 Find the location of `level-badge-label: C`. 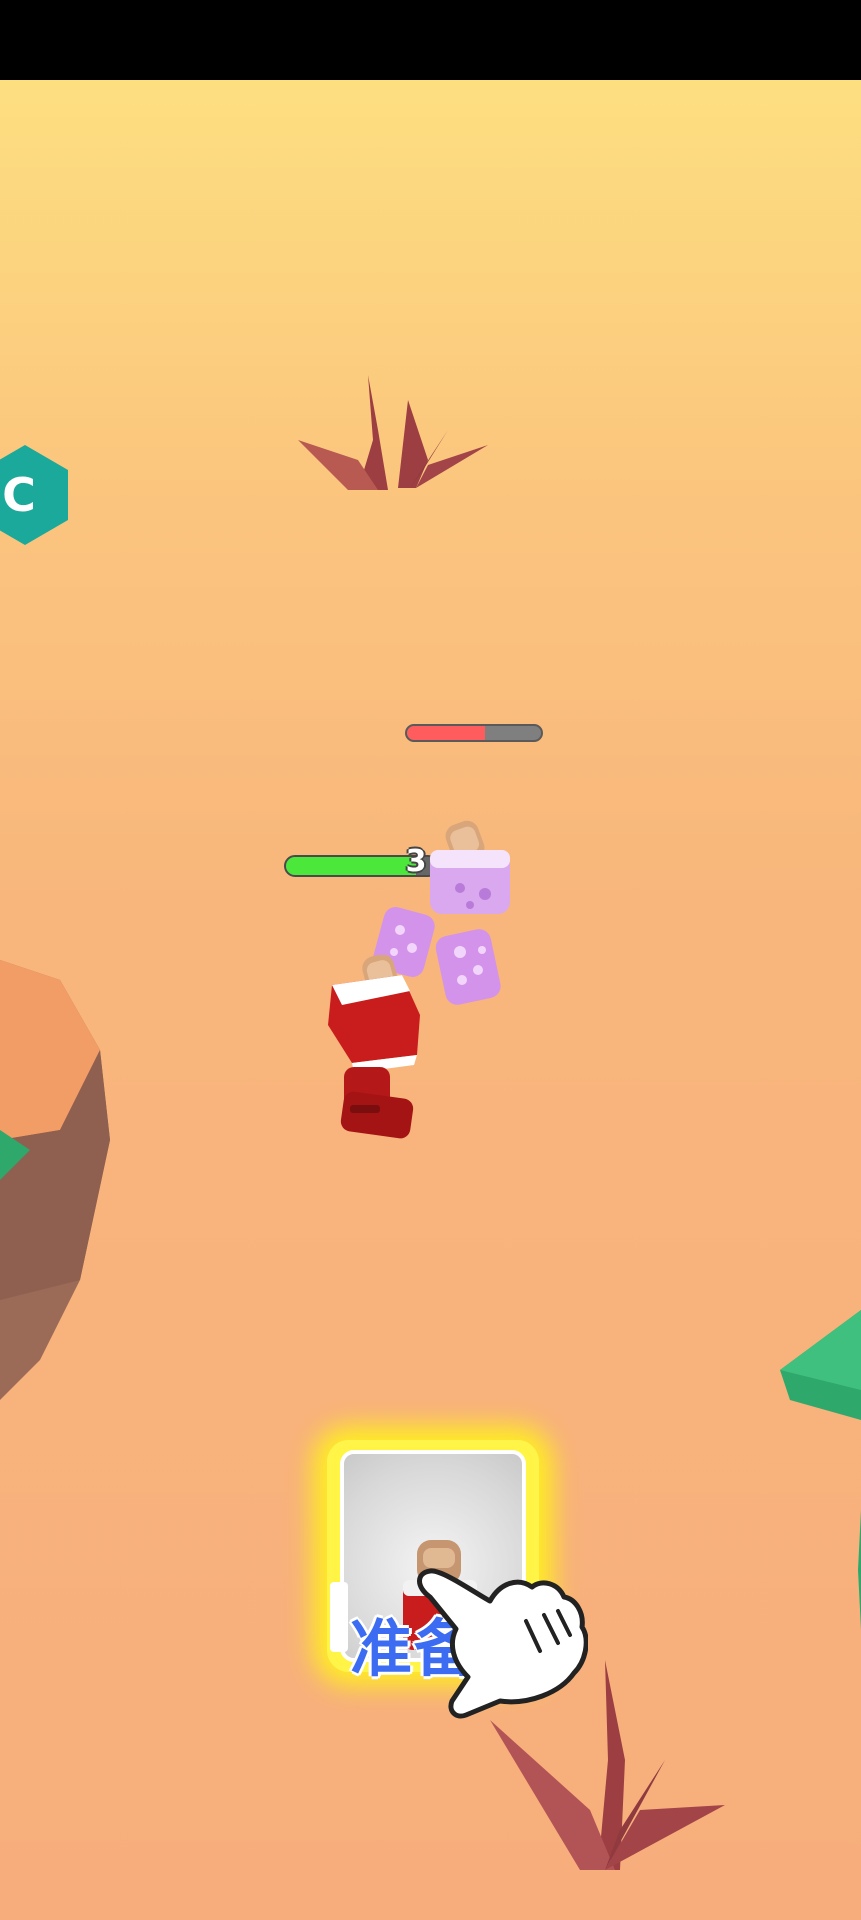

level-badge-label: C is located at coordinates (19, 495).